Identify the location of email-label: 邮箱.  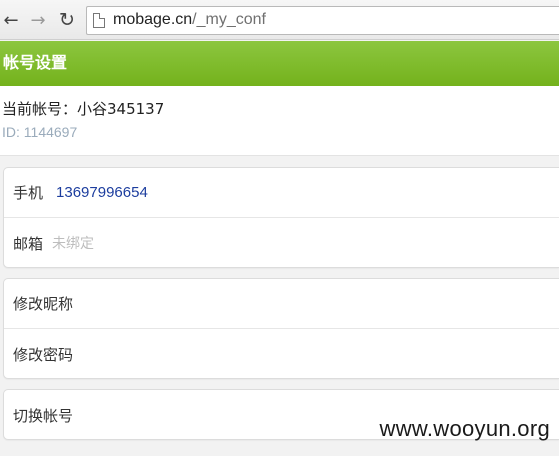
(28, 243).